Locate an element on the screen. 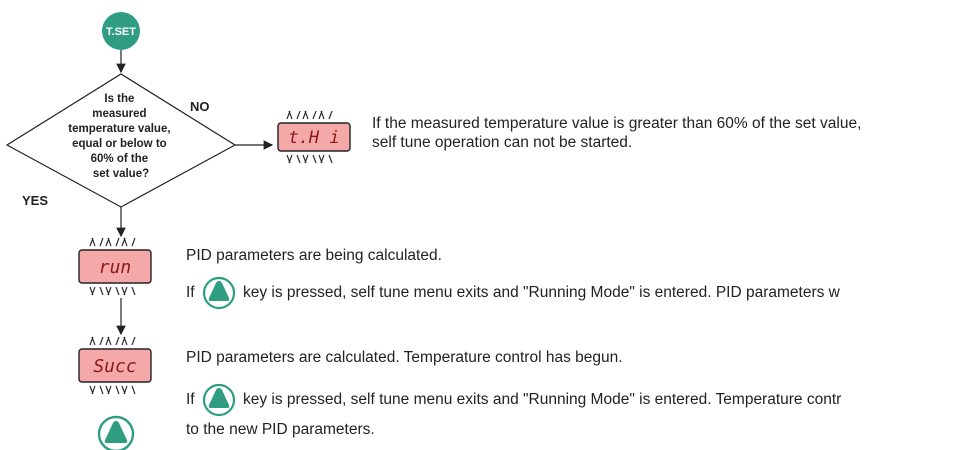 This screenshot has height=450, width=964. display-succ-text: Succ is located at coordinates (114, 366).